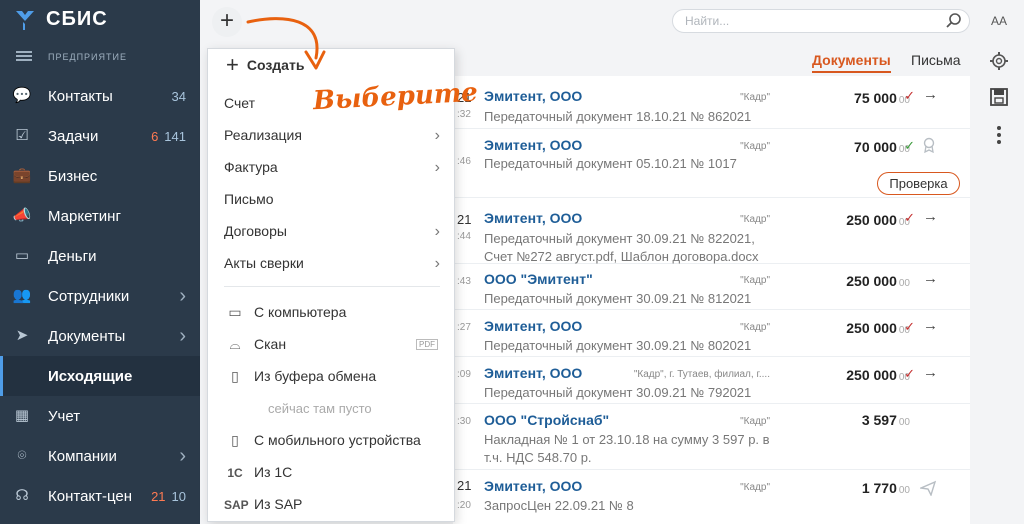 Image resolution: width=1024 pixels, height=524 pixels. What do you see at coordinates (929, 145) in the screenshot?
I see `award-icon` at bounding box center [929, 145].